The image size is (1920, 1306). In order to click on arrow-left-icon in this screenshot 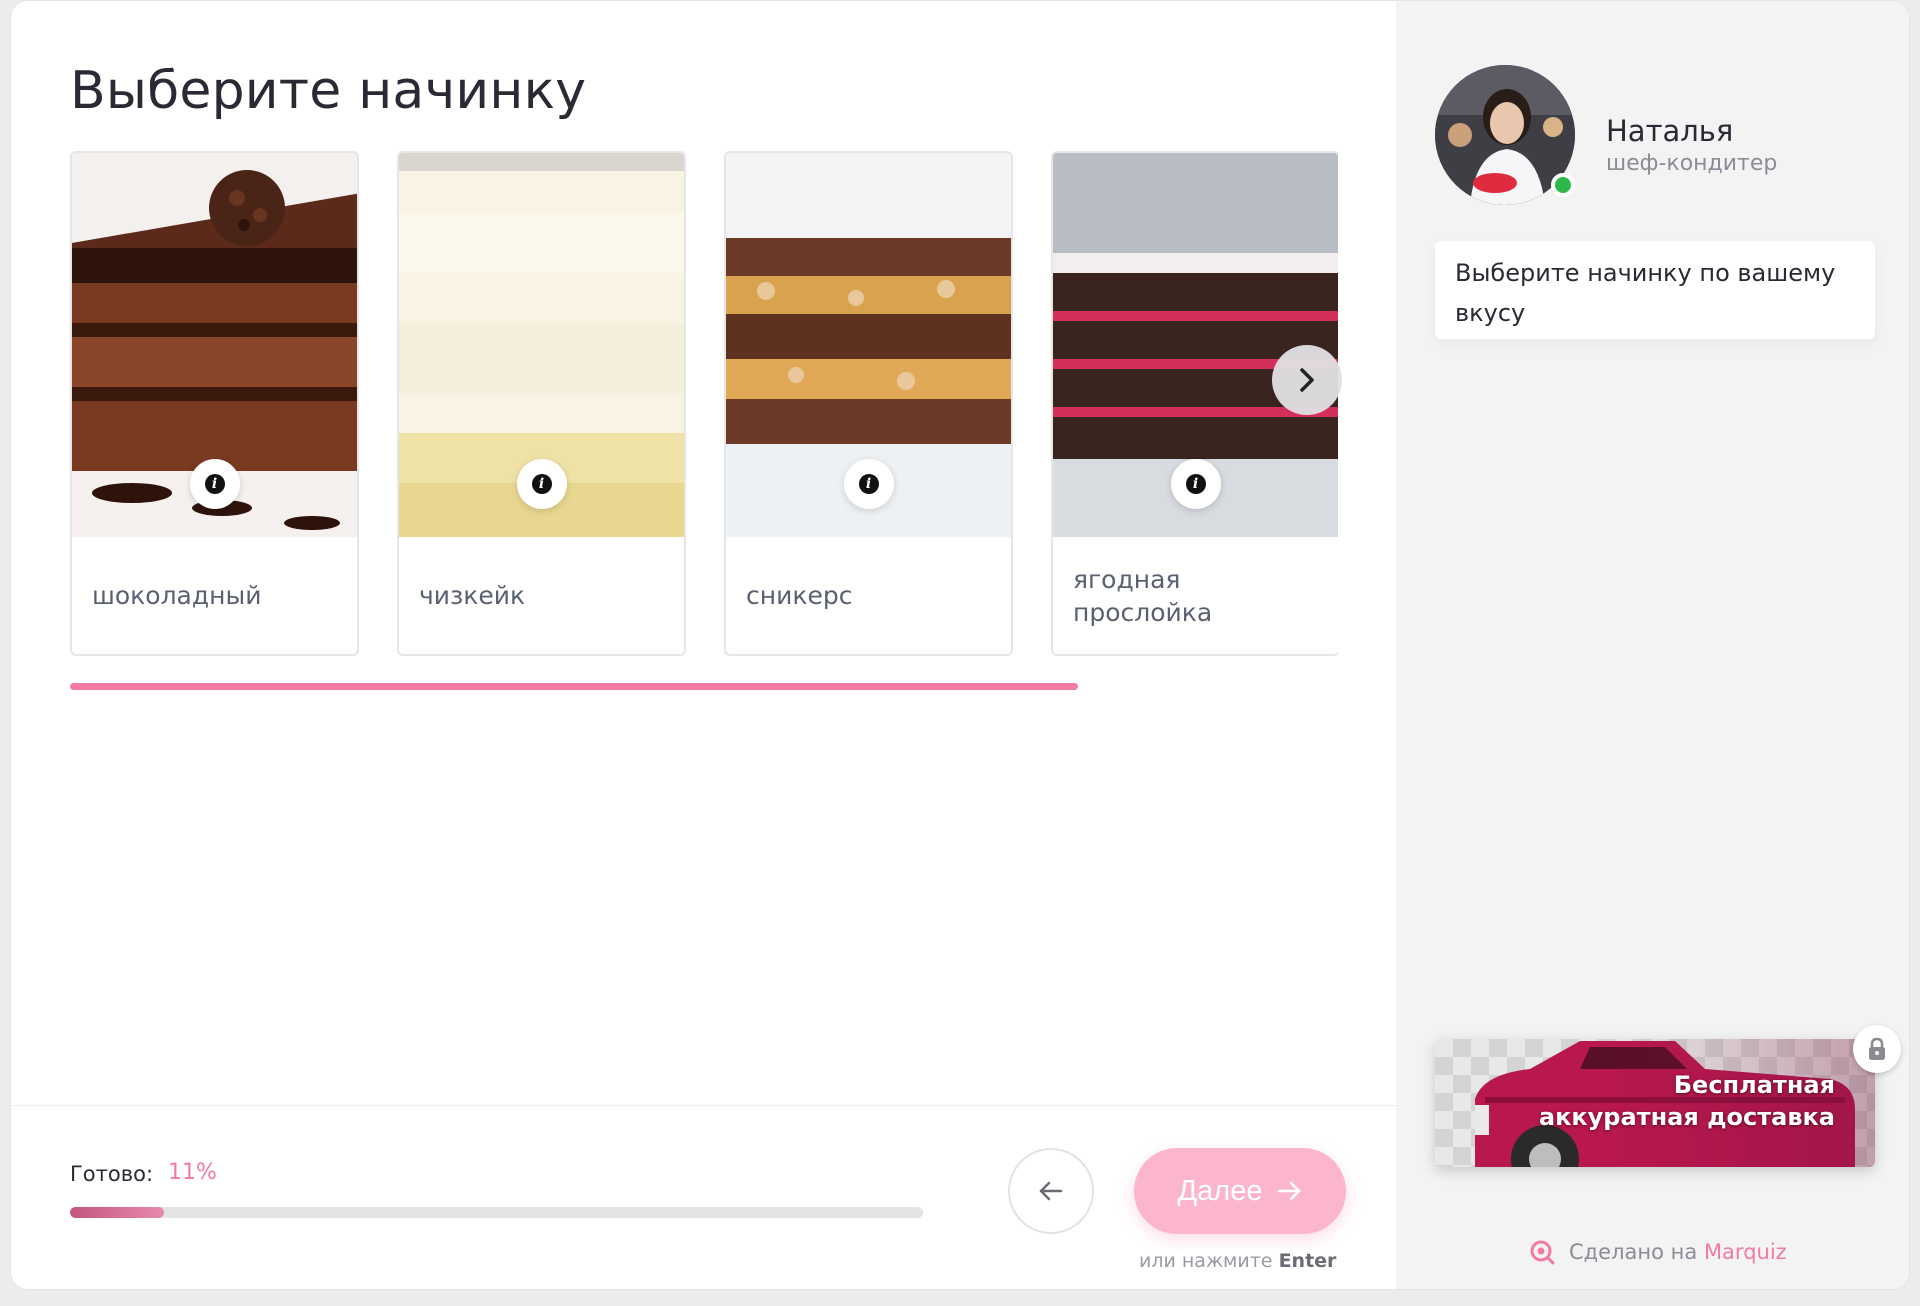, I will do `click(1051, 1191)`.